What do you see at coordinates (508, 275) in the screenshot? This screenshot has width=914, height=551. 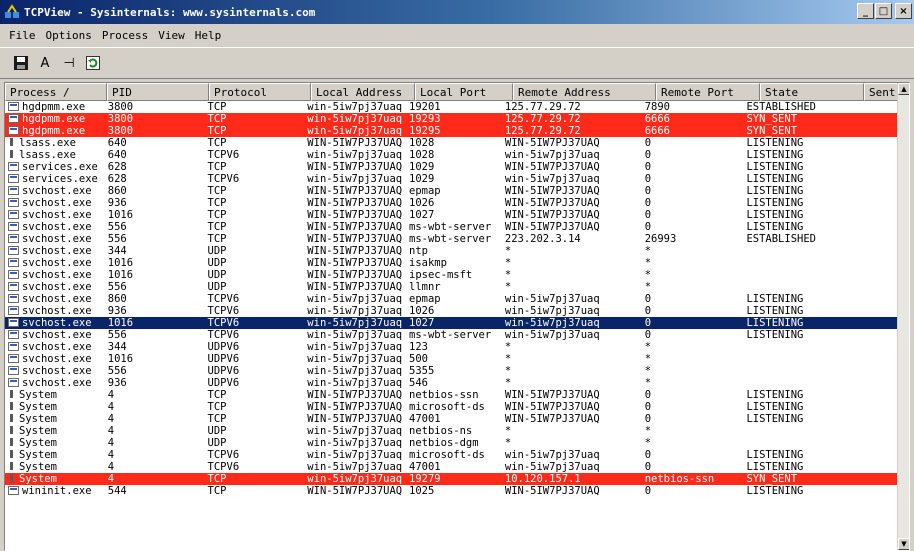 I see `cell-remote-address: *` at bounding box center [508, 275].